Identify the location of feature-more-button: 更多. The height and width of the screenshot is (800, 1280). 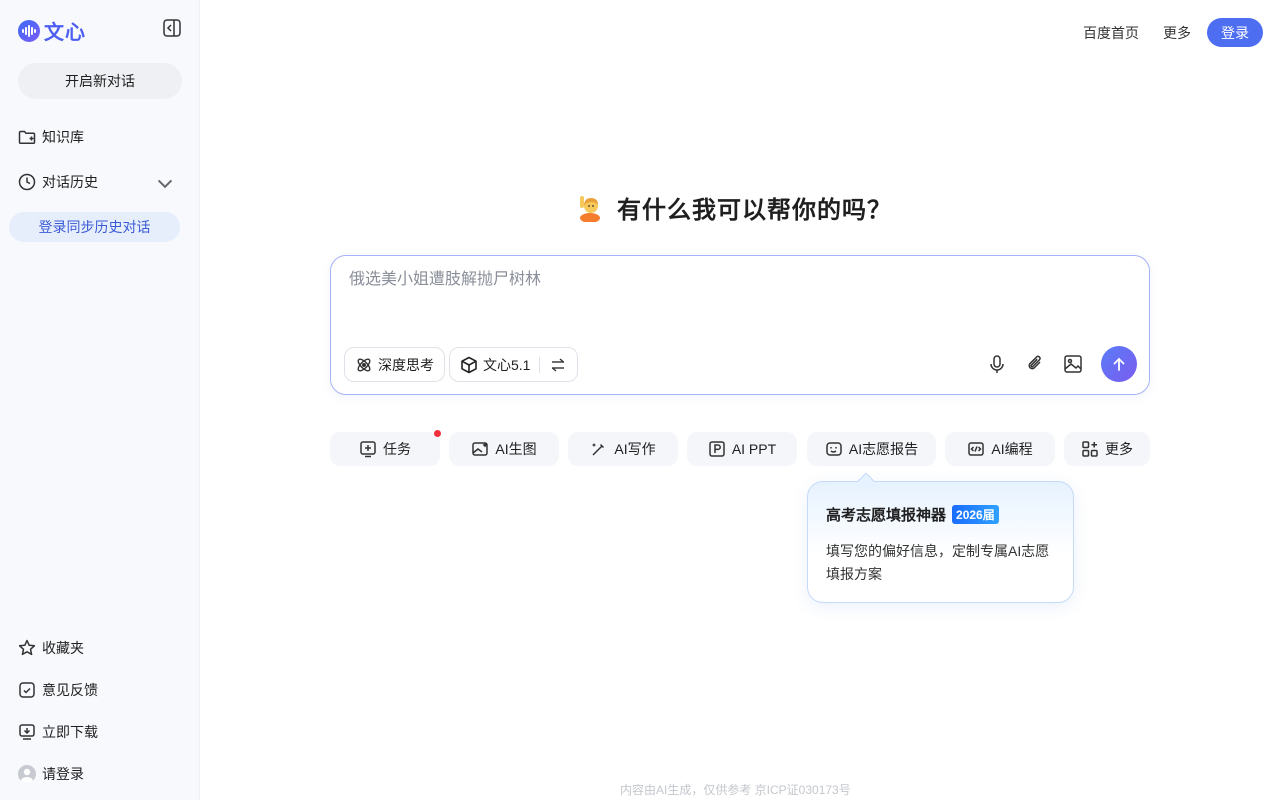
(1107, 449).